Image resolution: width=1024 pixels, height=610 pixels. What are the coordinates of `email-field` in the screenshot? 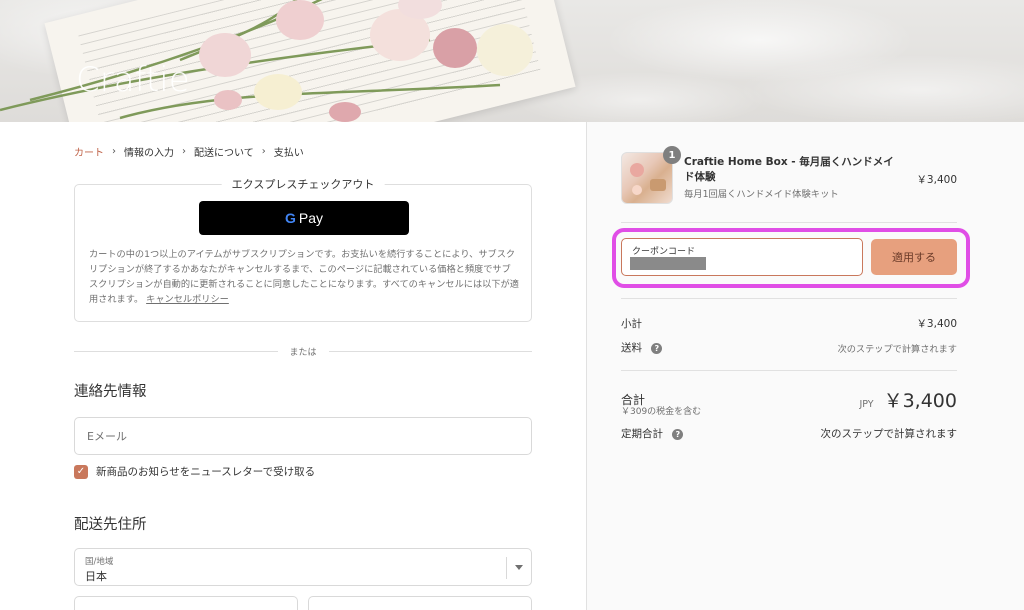 It's located at (303, 436).